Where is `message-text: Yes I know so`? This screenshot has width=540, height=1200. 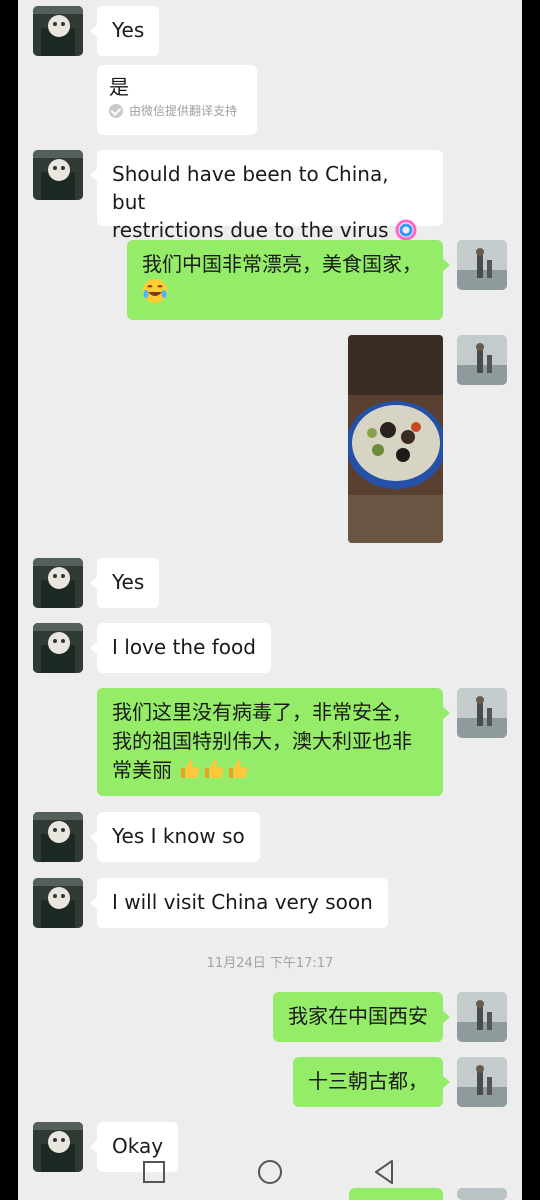
message-text: Yes I know so is located at coordinates (178, 836).